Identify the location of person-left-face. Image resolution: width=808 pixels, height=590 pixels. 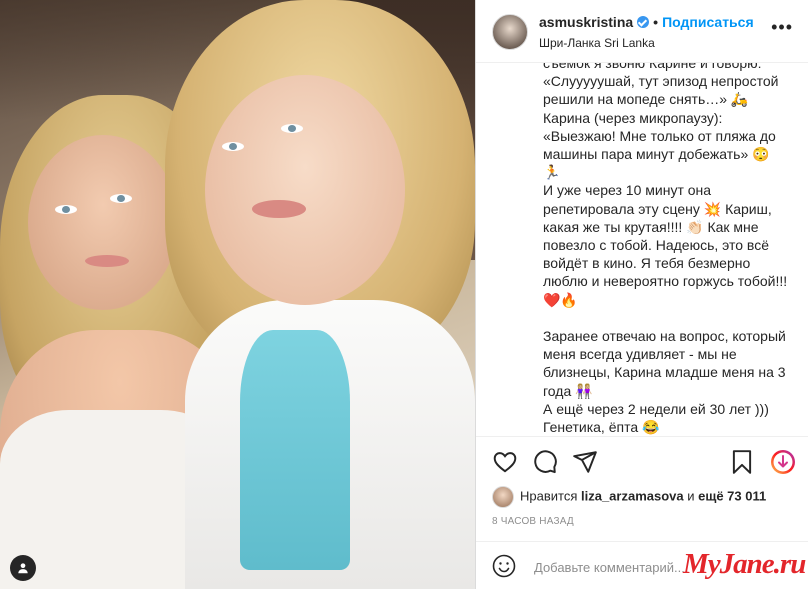
(103, 222).